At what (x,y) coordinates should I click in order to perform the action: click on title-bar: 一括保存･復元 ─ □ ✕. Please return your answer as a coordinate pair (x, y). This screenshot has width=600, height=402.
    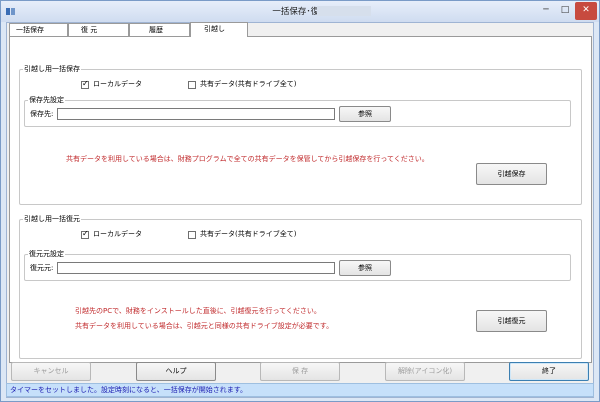
    Looking at the image, I should click on (300, 11).